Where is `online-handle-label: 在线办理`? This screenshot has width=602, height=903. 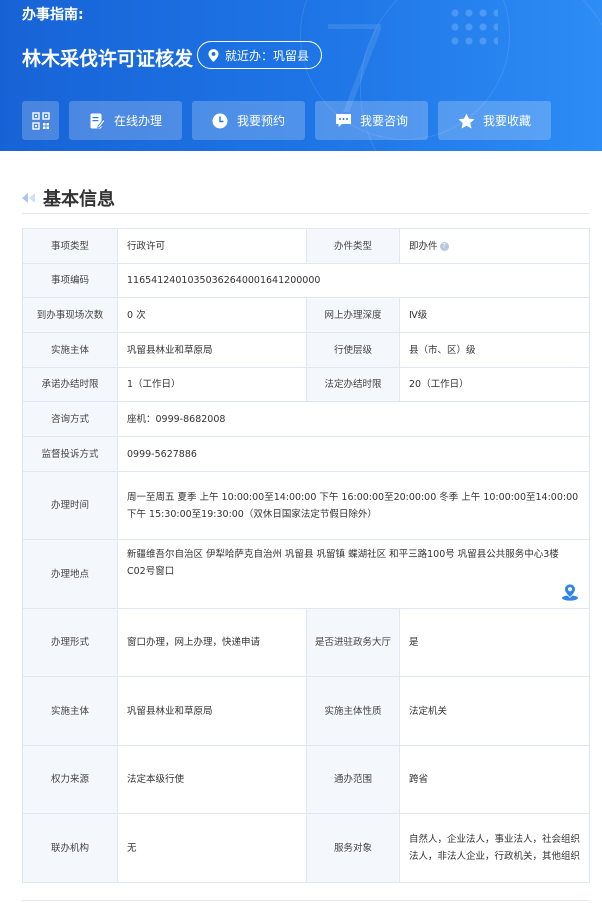 online-handle-label: 在线办理 is located at coordinates (137, 121).